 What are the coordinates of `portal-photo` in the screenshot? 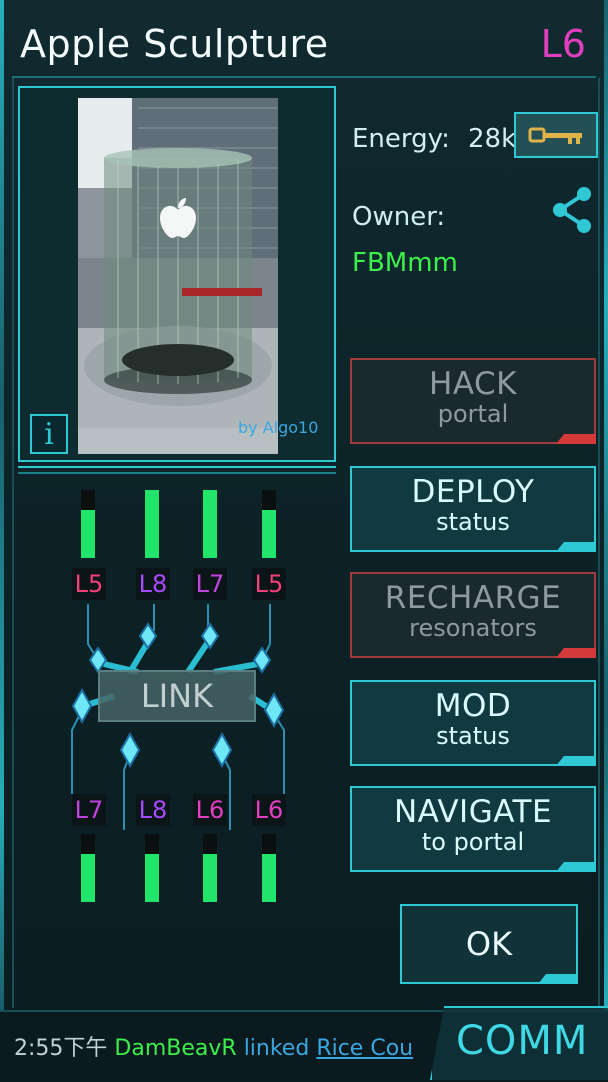 It's located at (178, 276).